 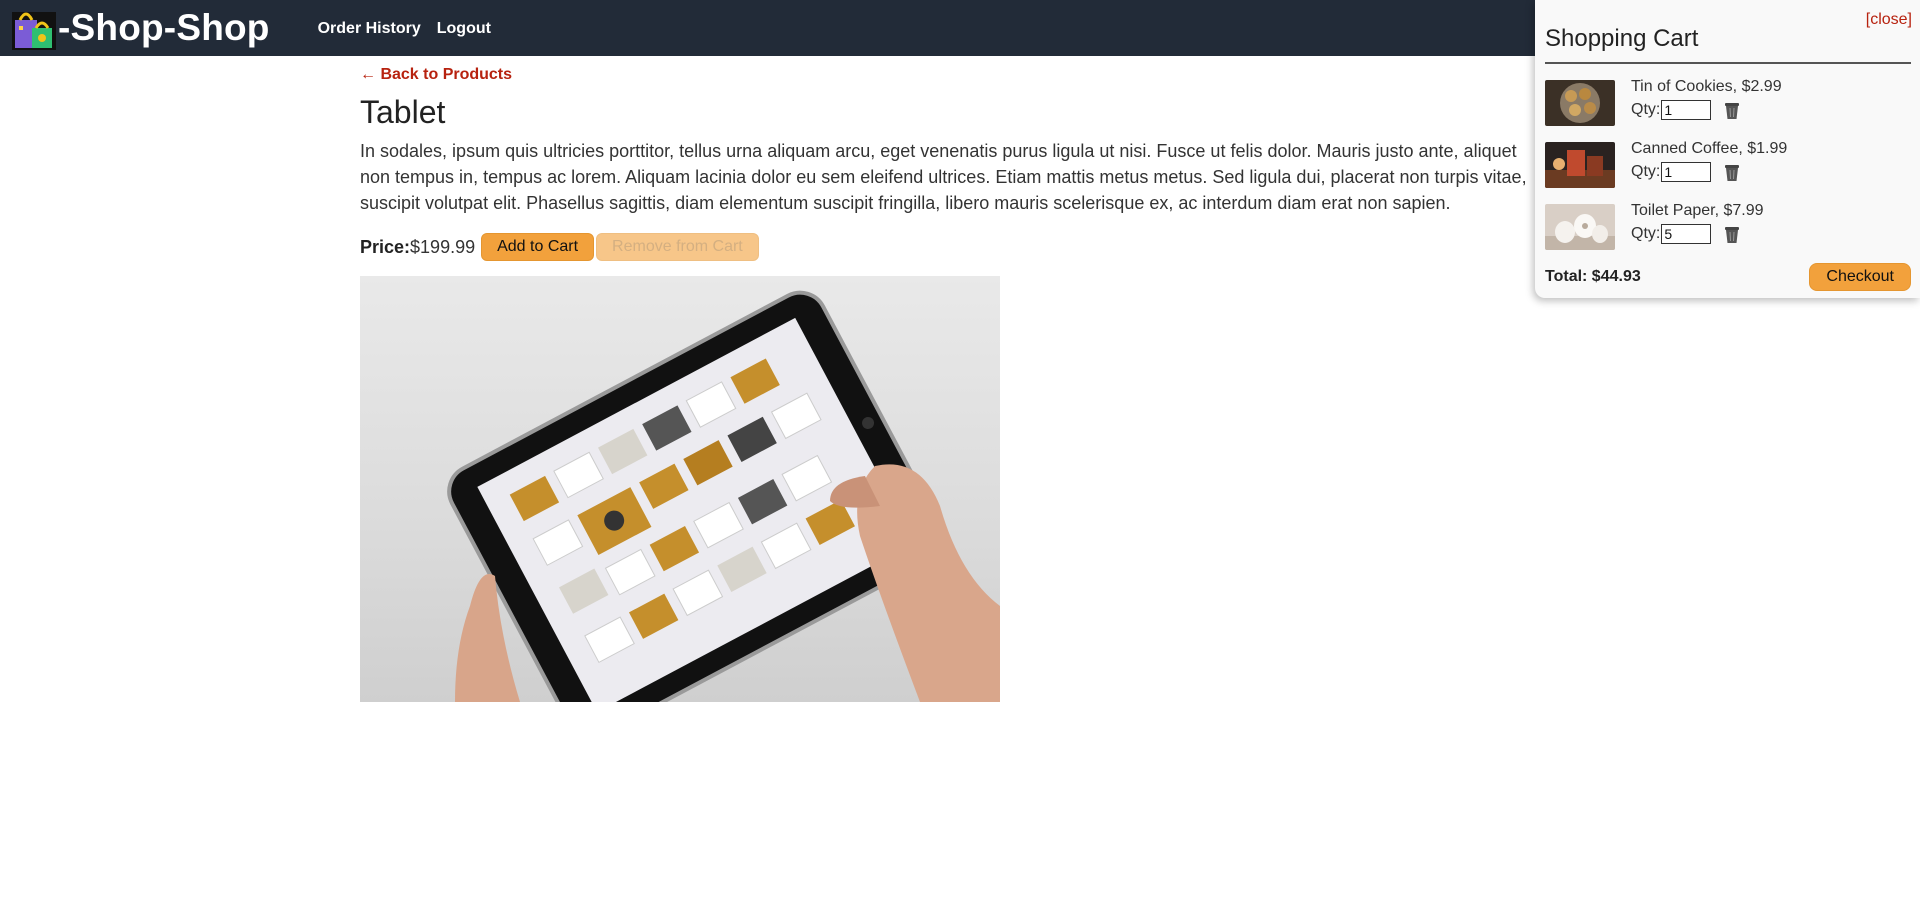 What do you see at coordinates (1622, 38) in the screenshot?
I see `cart-title: Shopping Cart` at bounding box center [1622, 38].